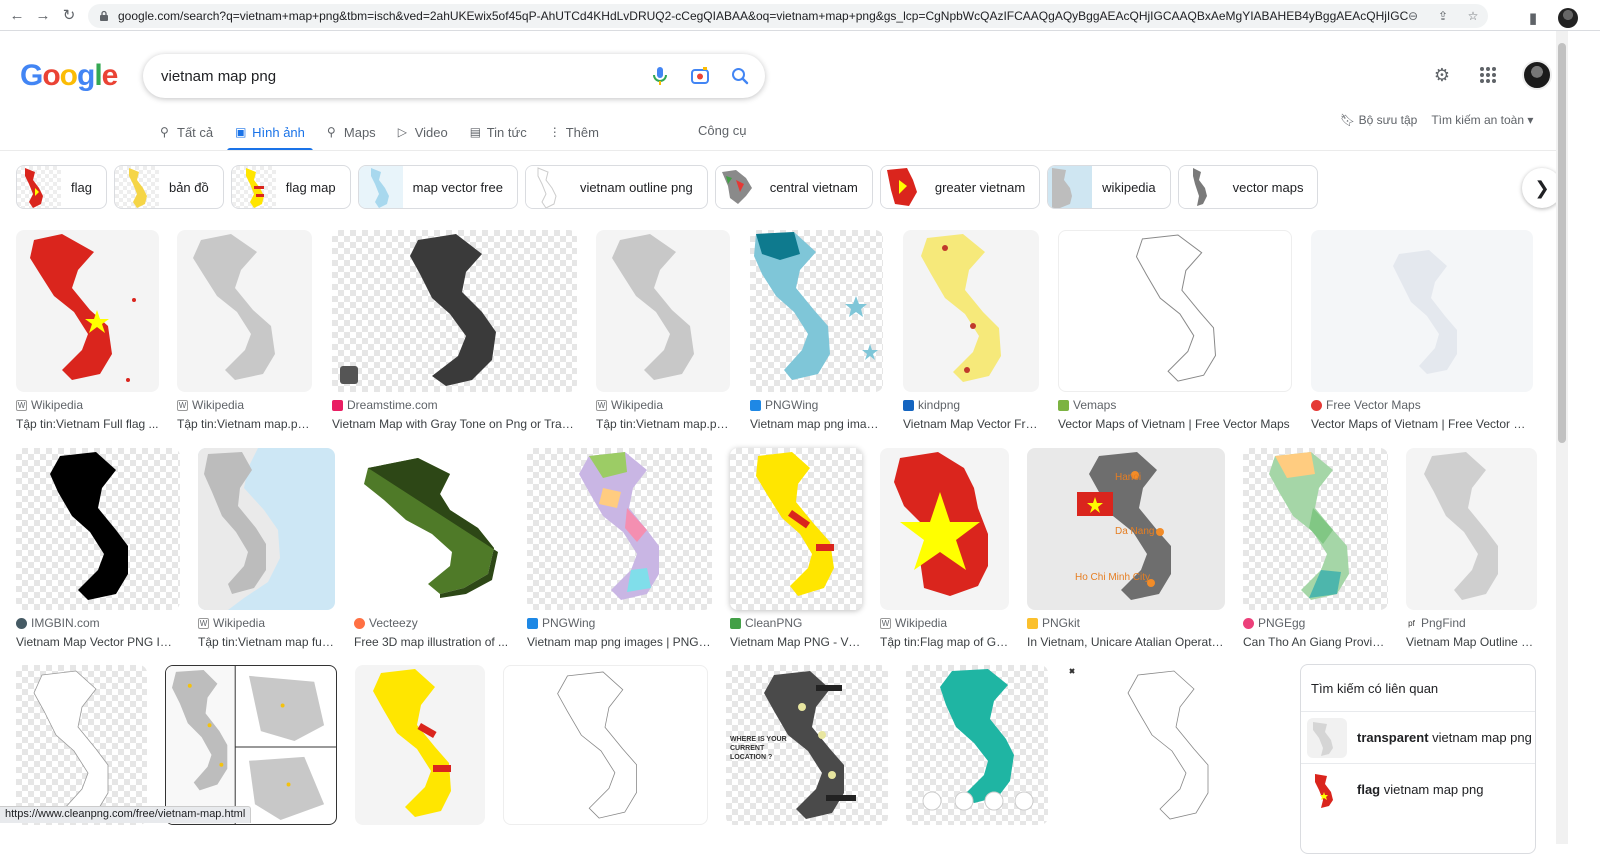 This screenshot has width=1600, height=854. What do you see at coordinates (1418, 789) in the screenshot?
I see `related-search-item: flag vietnam map png` at bounding box center [1418, 789].